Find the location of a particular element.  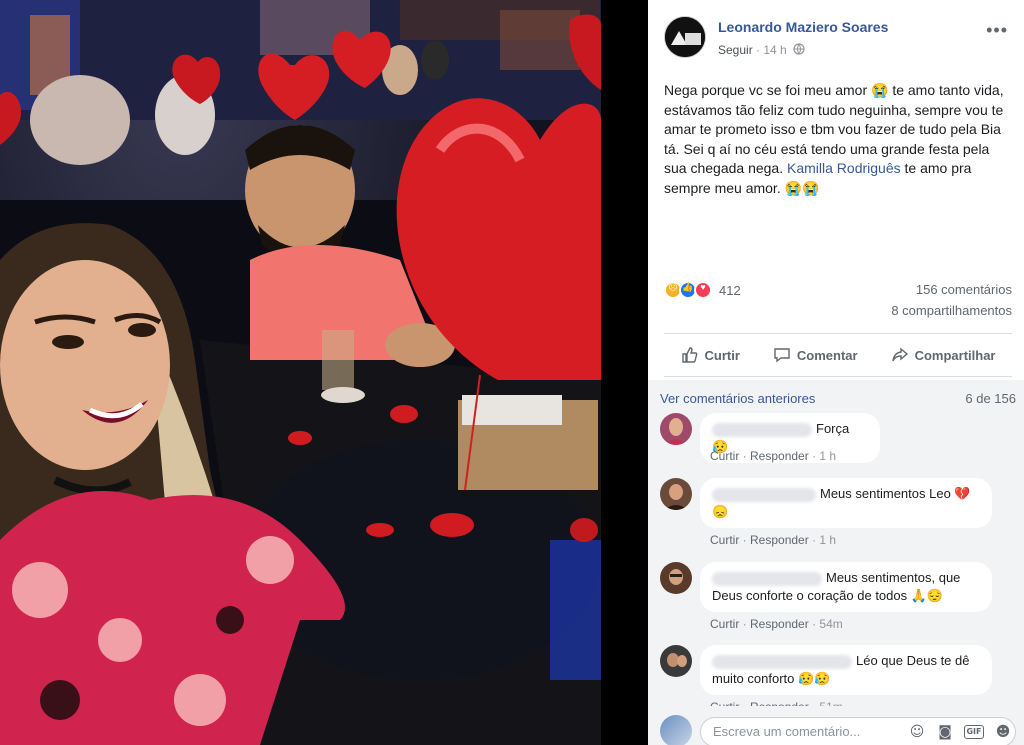

reaction-summary: ☹ 👍 ♥ 412 is located at coordinates (702, 290).